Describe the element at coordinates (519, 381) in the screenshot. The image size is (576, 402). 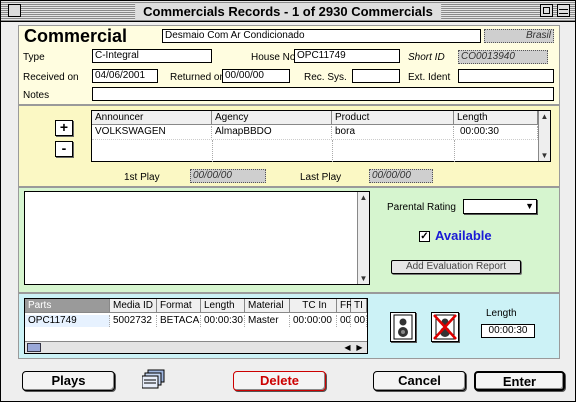
I see `enter-button: Enter` at that location.